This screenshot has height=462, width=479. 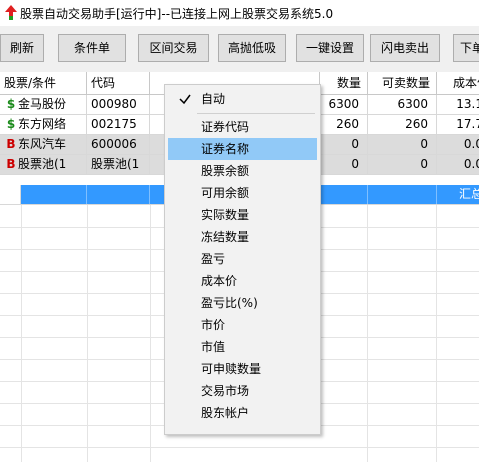 What do you see at coordinates (42, 104) in the screenshot?
I see `stock-name: 金马股份` at bounding box center [42, 104].